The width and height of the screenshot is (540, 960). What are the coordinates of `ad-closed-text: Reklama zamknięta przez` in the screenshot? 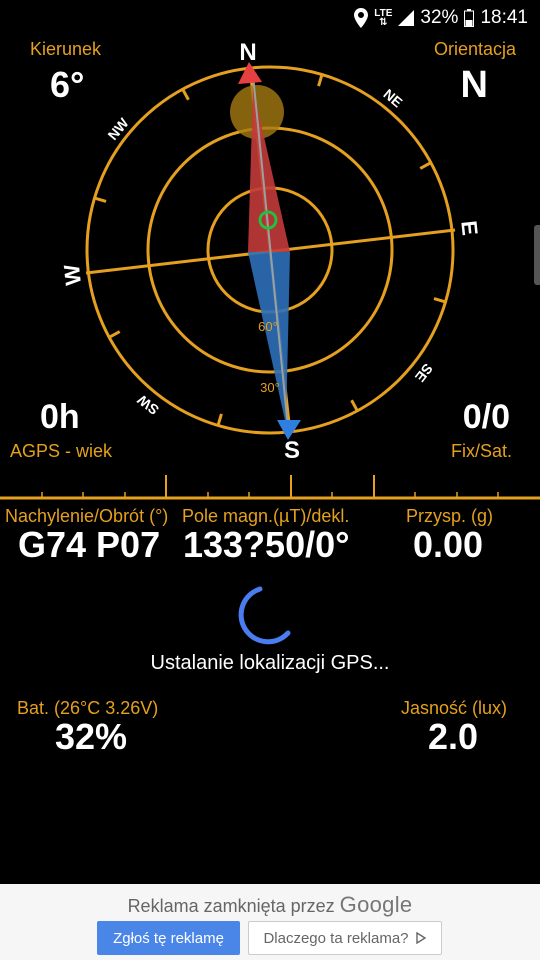 It's located at (231, 906).